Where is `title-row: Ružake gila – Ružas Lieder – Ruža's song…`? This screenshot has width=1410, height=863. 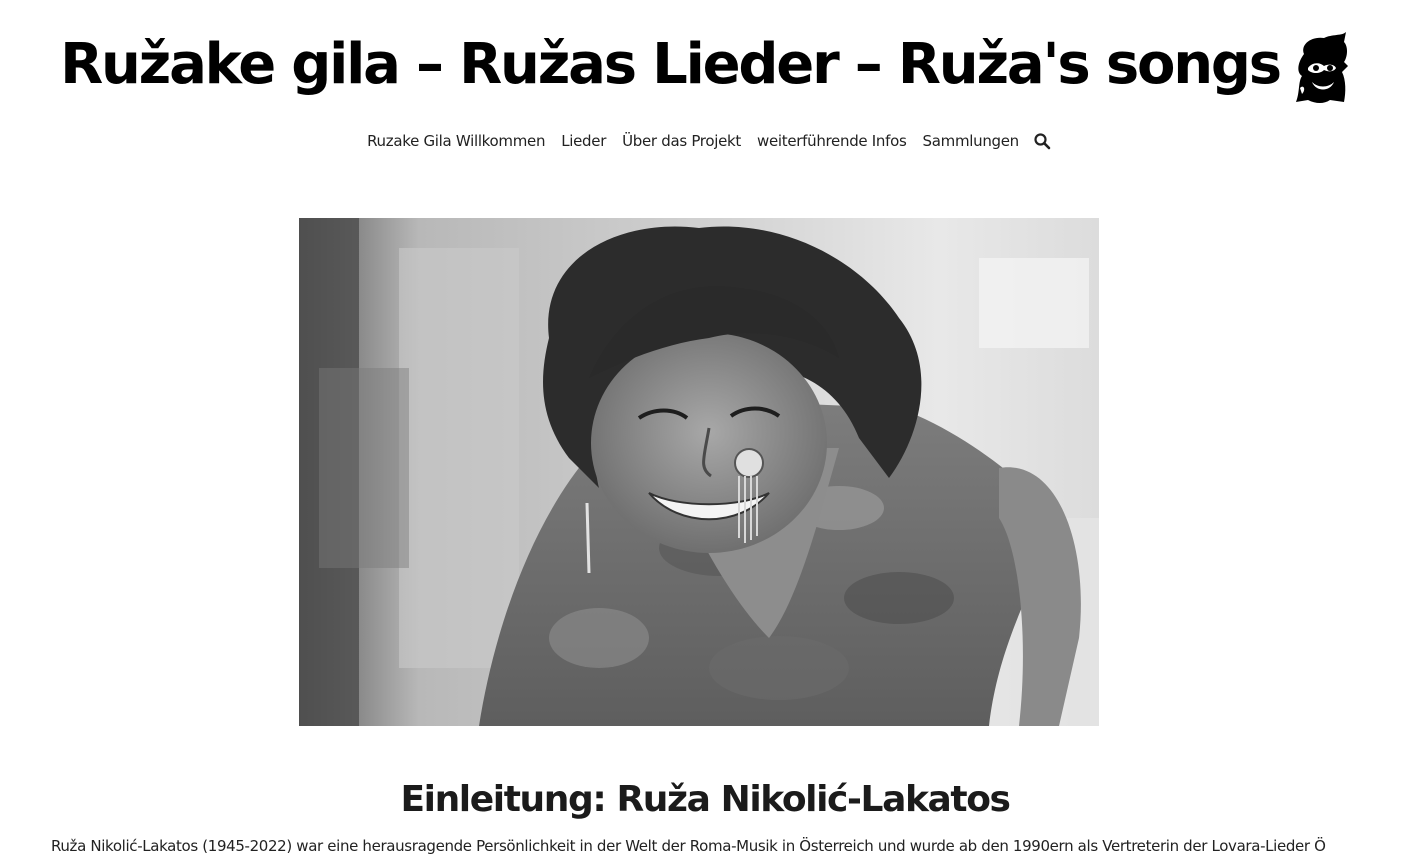 title-row: Ružake gila – Ružas Lieder – Ruža's song… is located at coordinates (705, 65).